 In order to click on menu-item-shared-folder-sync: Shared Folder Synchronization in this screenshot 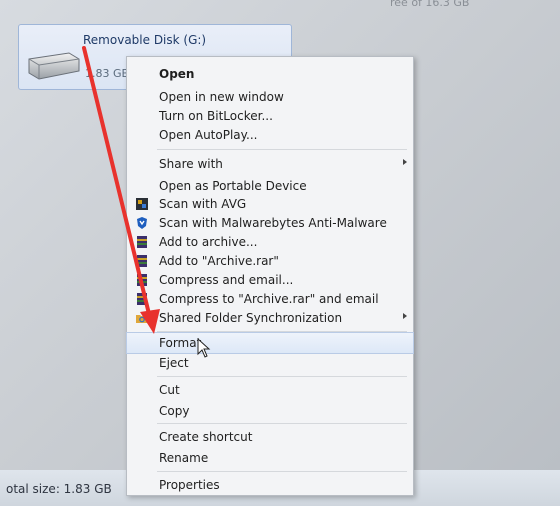, I will do `click(270, 318)`.